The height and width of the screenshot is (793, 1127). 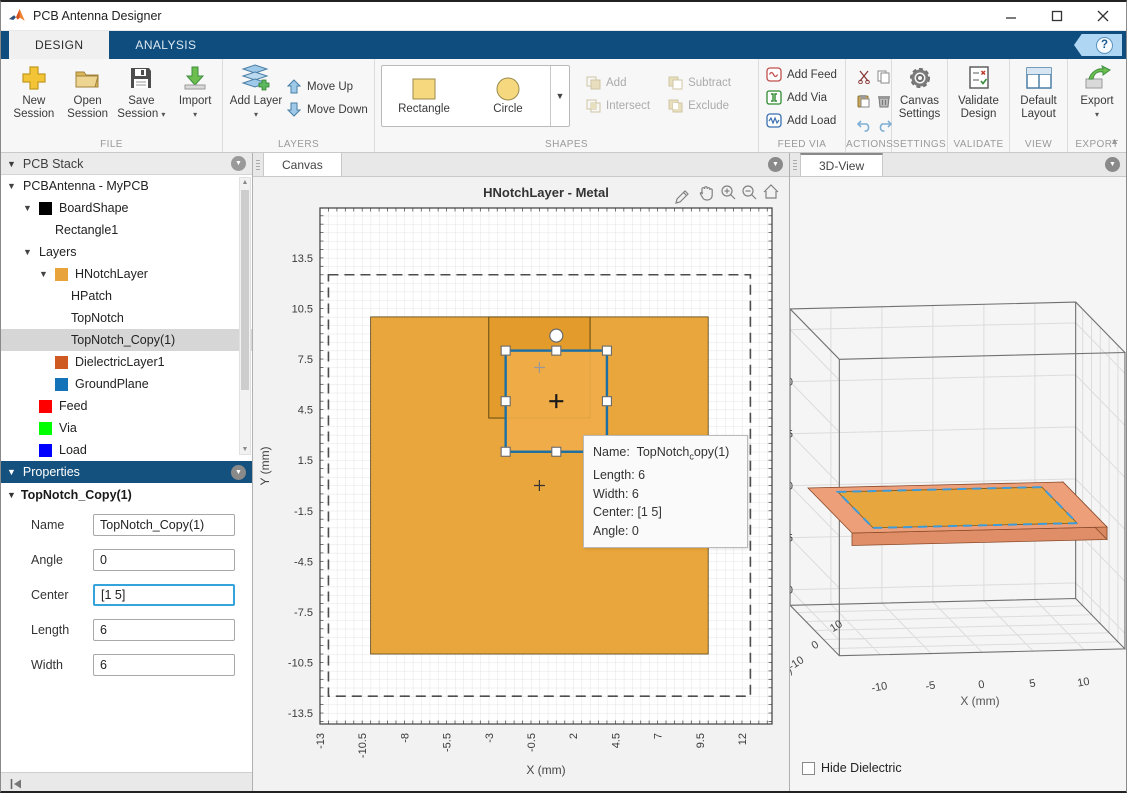 What do you see at coordinates (698, 105) in the screenshot?
I see `exclude-boolean-button: Exclude` at bounding box center [698, 105].